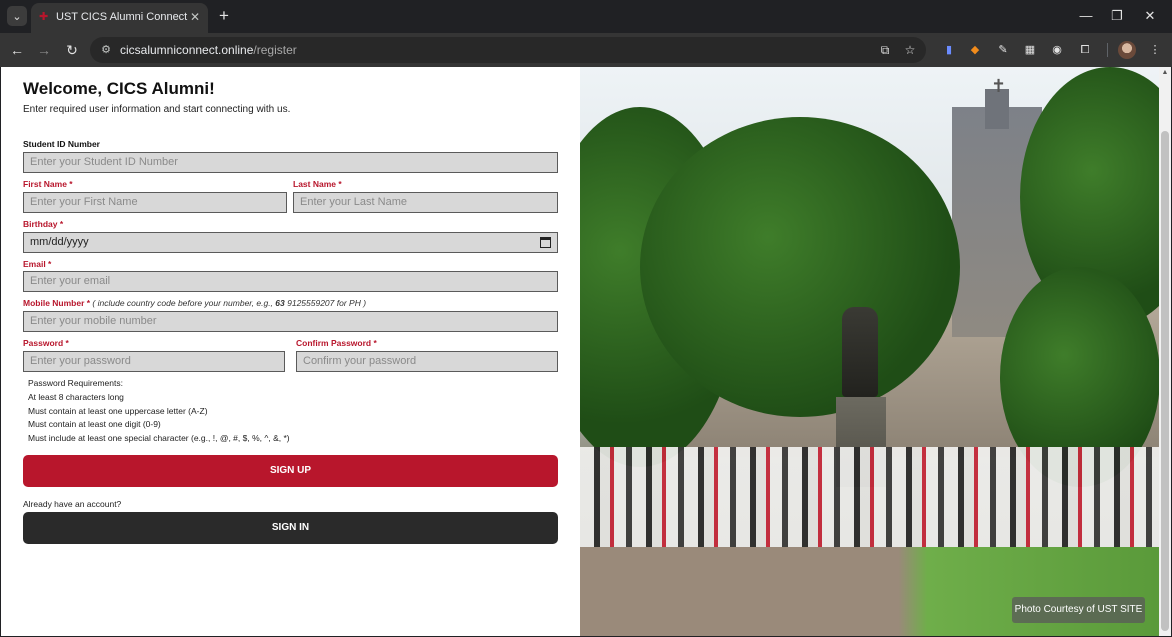 The image size is (1172, 637). Describe the element at coordinates (325, 303) in the screenshot. I see `mobile-hint-post: 9125559207 for PH )` at that location.